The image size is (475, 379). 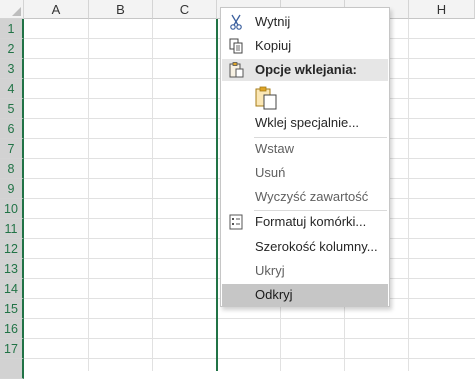 What do you see at coordinates (236, 222) in the screenshot?
I see `format-cells-icon` at bounding box center [236, 222].